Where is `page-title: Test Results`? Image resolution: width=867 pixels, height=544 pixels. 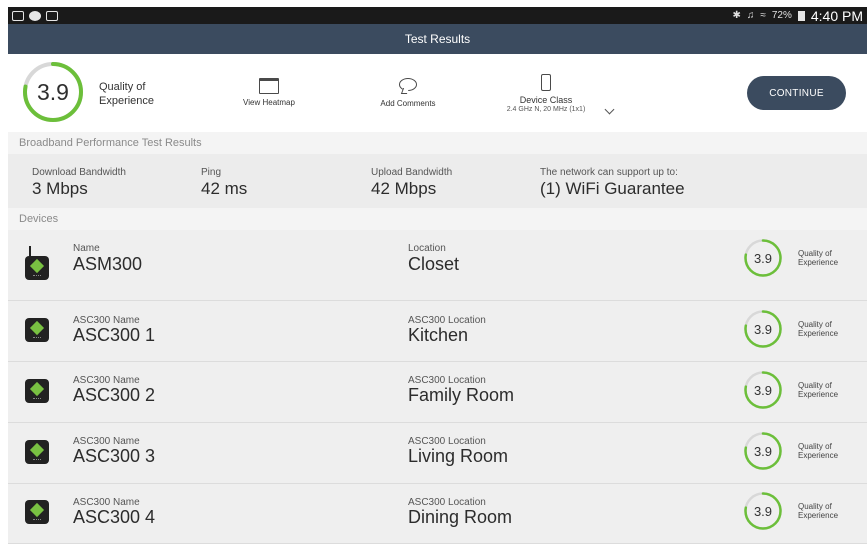
page-title: Test Results is located at coordinates (437, 39).